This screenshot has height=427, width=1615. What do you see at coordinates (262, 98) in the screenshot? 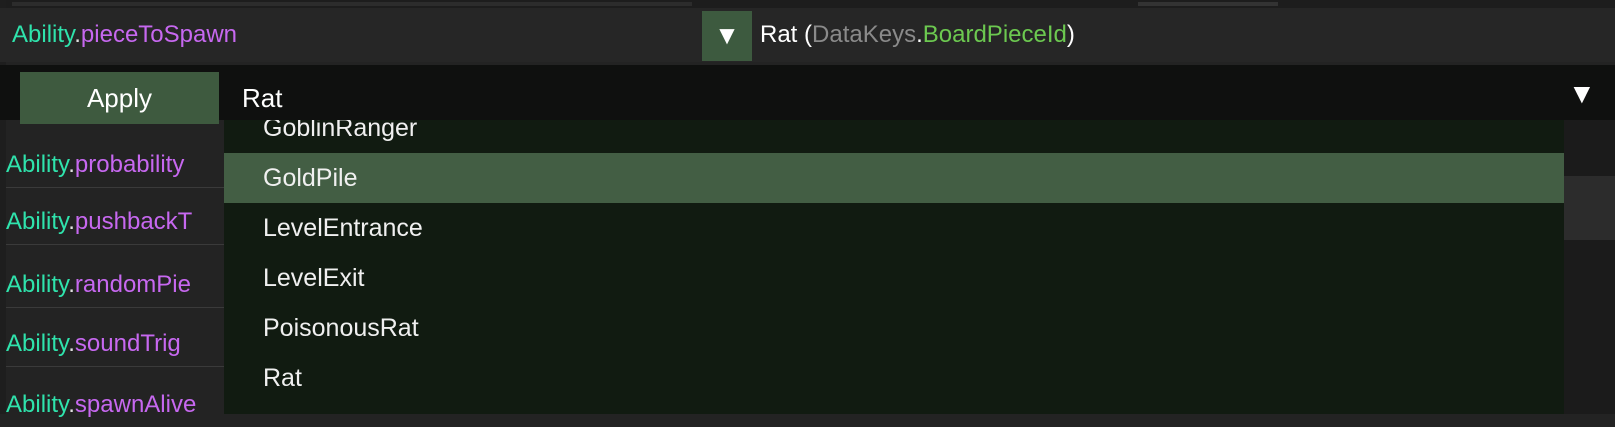
I see `selected-value: Rat` at bounding box center [262, 98].